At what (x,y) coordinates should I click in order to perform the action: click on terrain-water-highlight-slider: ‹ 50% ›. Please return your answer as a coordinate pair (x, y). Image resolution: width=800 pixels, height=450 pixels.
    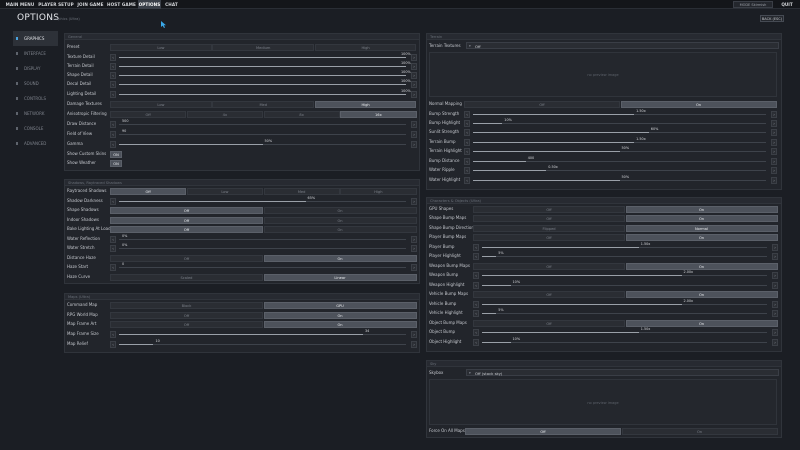
    Looking at the image, I should click on (620, 179).